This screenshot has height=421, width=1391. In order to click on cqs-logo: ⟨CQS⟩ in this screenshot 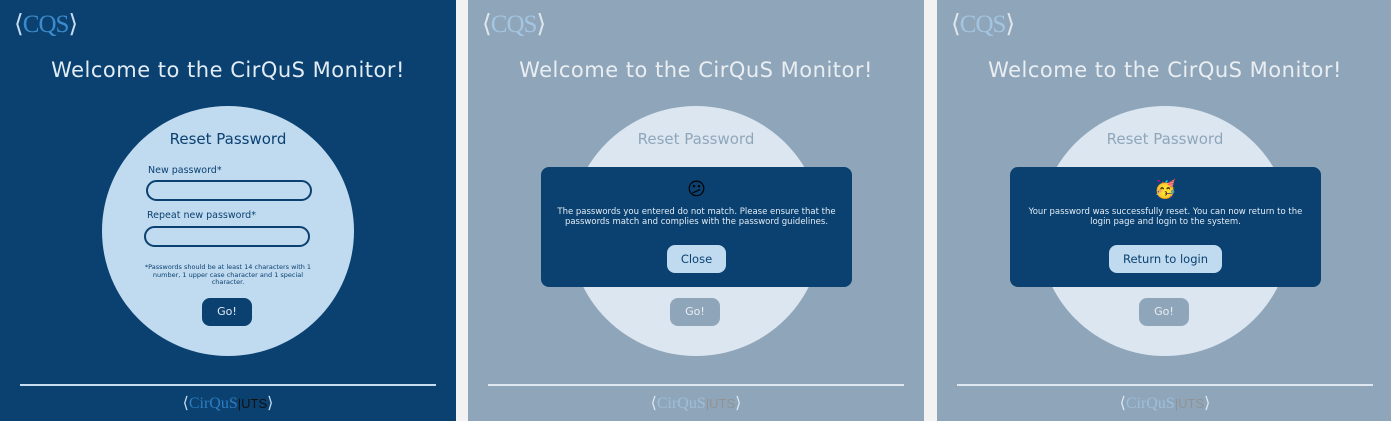, I will do `click(46, 24)`.